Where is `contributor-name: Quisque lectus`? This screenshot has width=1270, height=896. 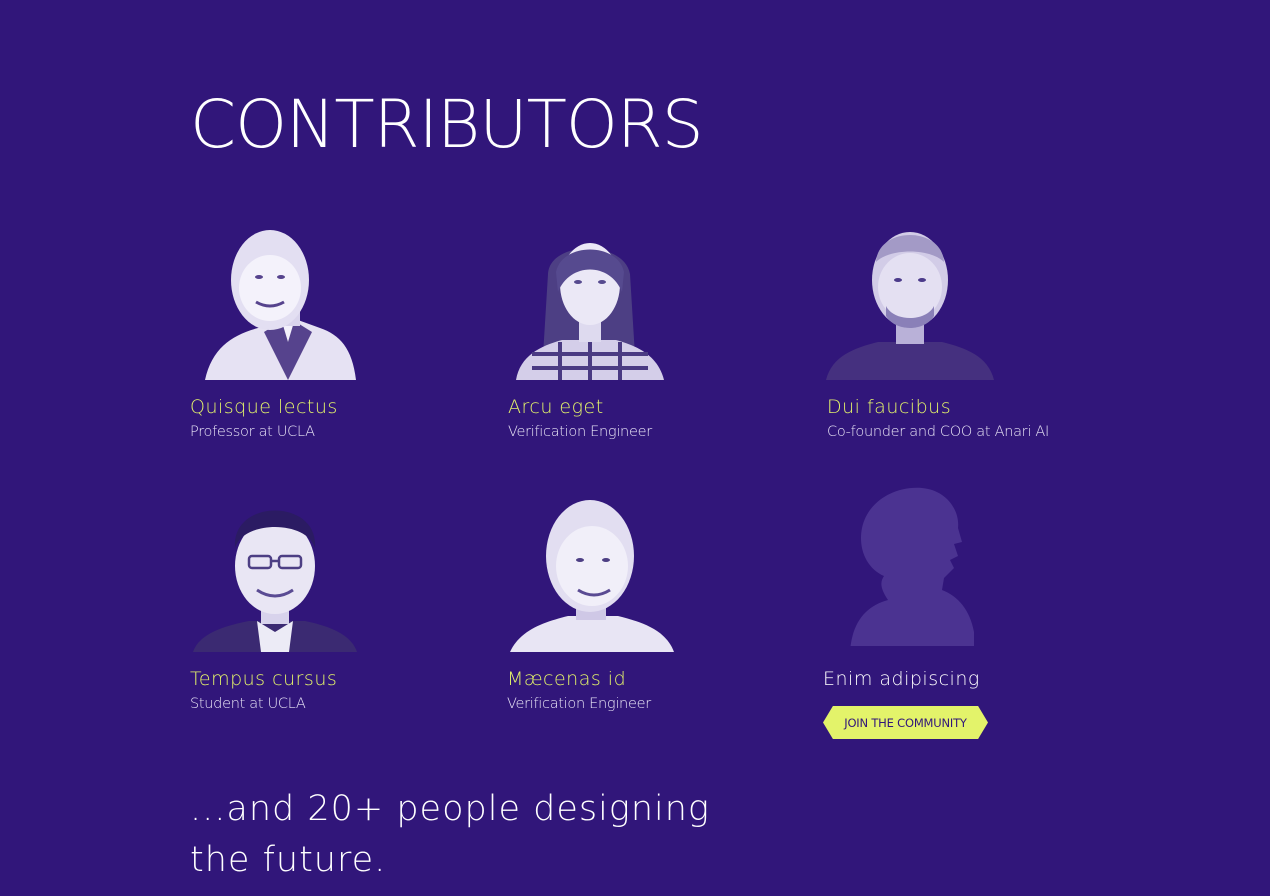 contributor-name: Quisque lectus is located at coordinates (264, 407).